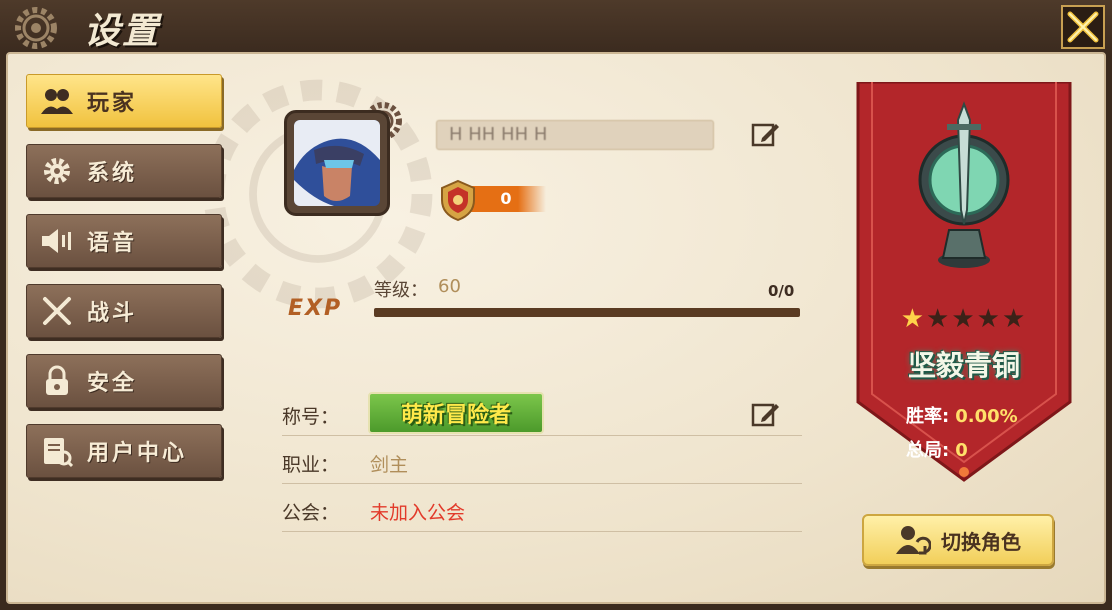 This screenshot has height=610, width=1112. Describe the element at coordinates (556, 28) in the screenshot. I see `title-bar: 设置` at that location.